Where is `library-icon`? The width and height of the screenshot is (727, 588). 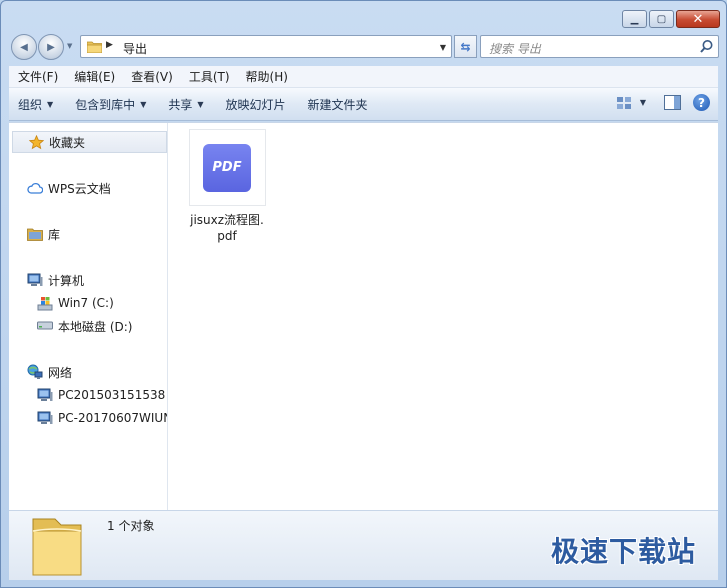 library-icon is located at coordinates (35, 234).